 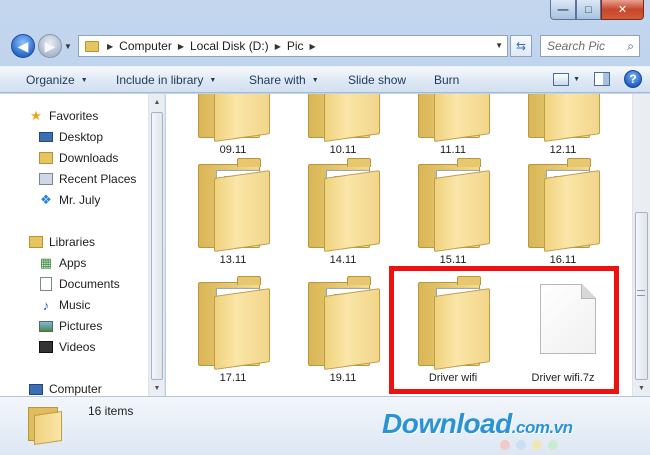 I want to click on refresh-button: ⇆, so click(x=521, y=46).